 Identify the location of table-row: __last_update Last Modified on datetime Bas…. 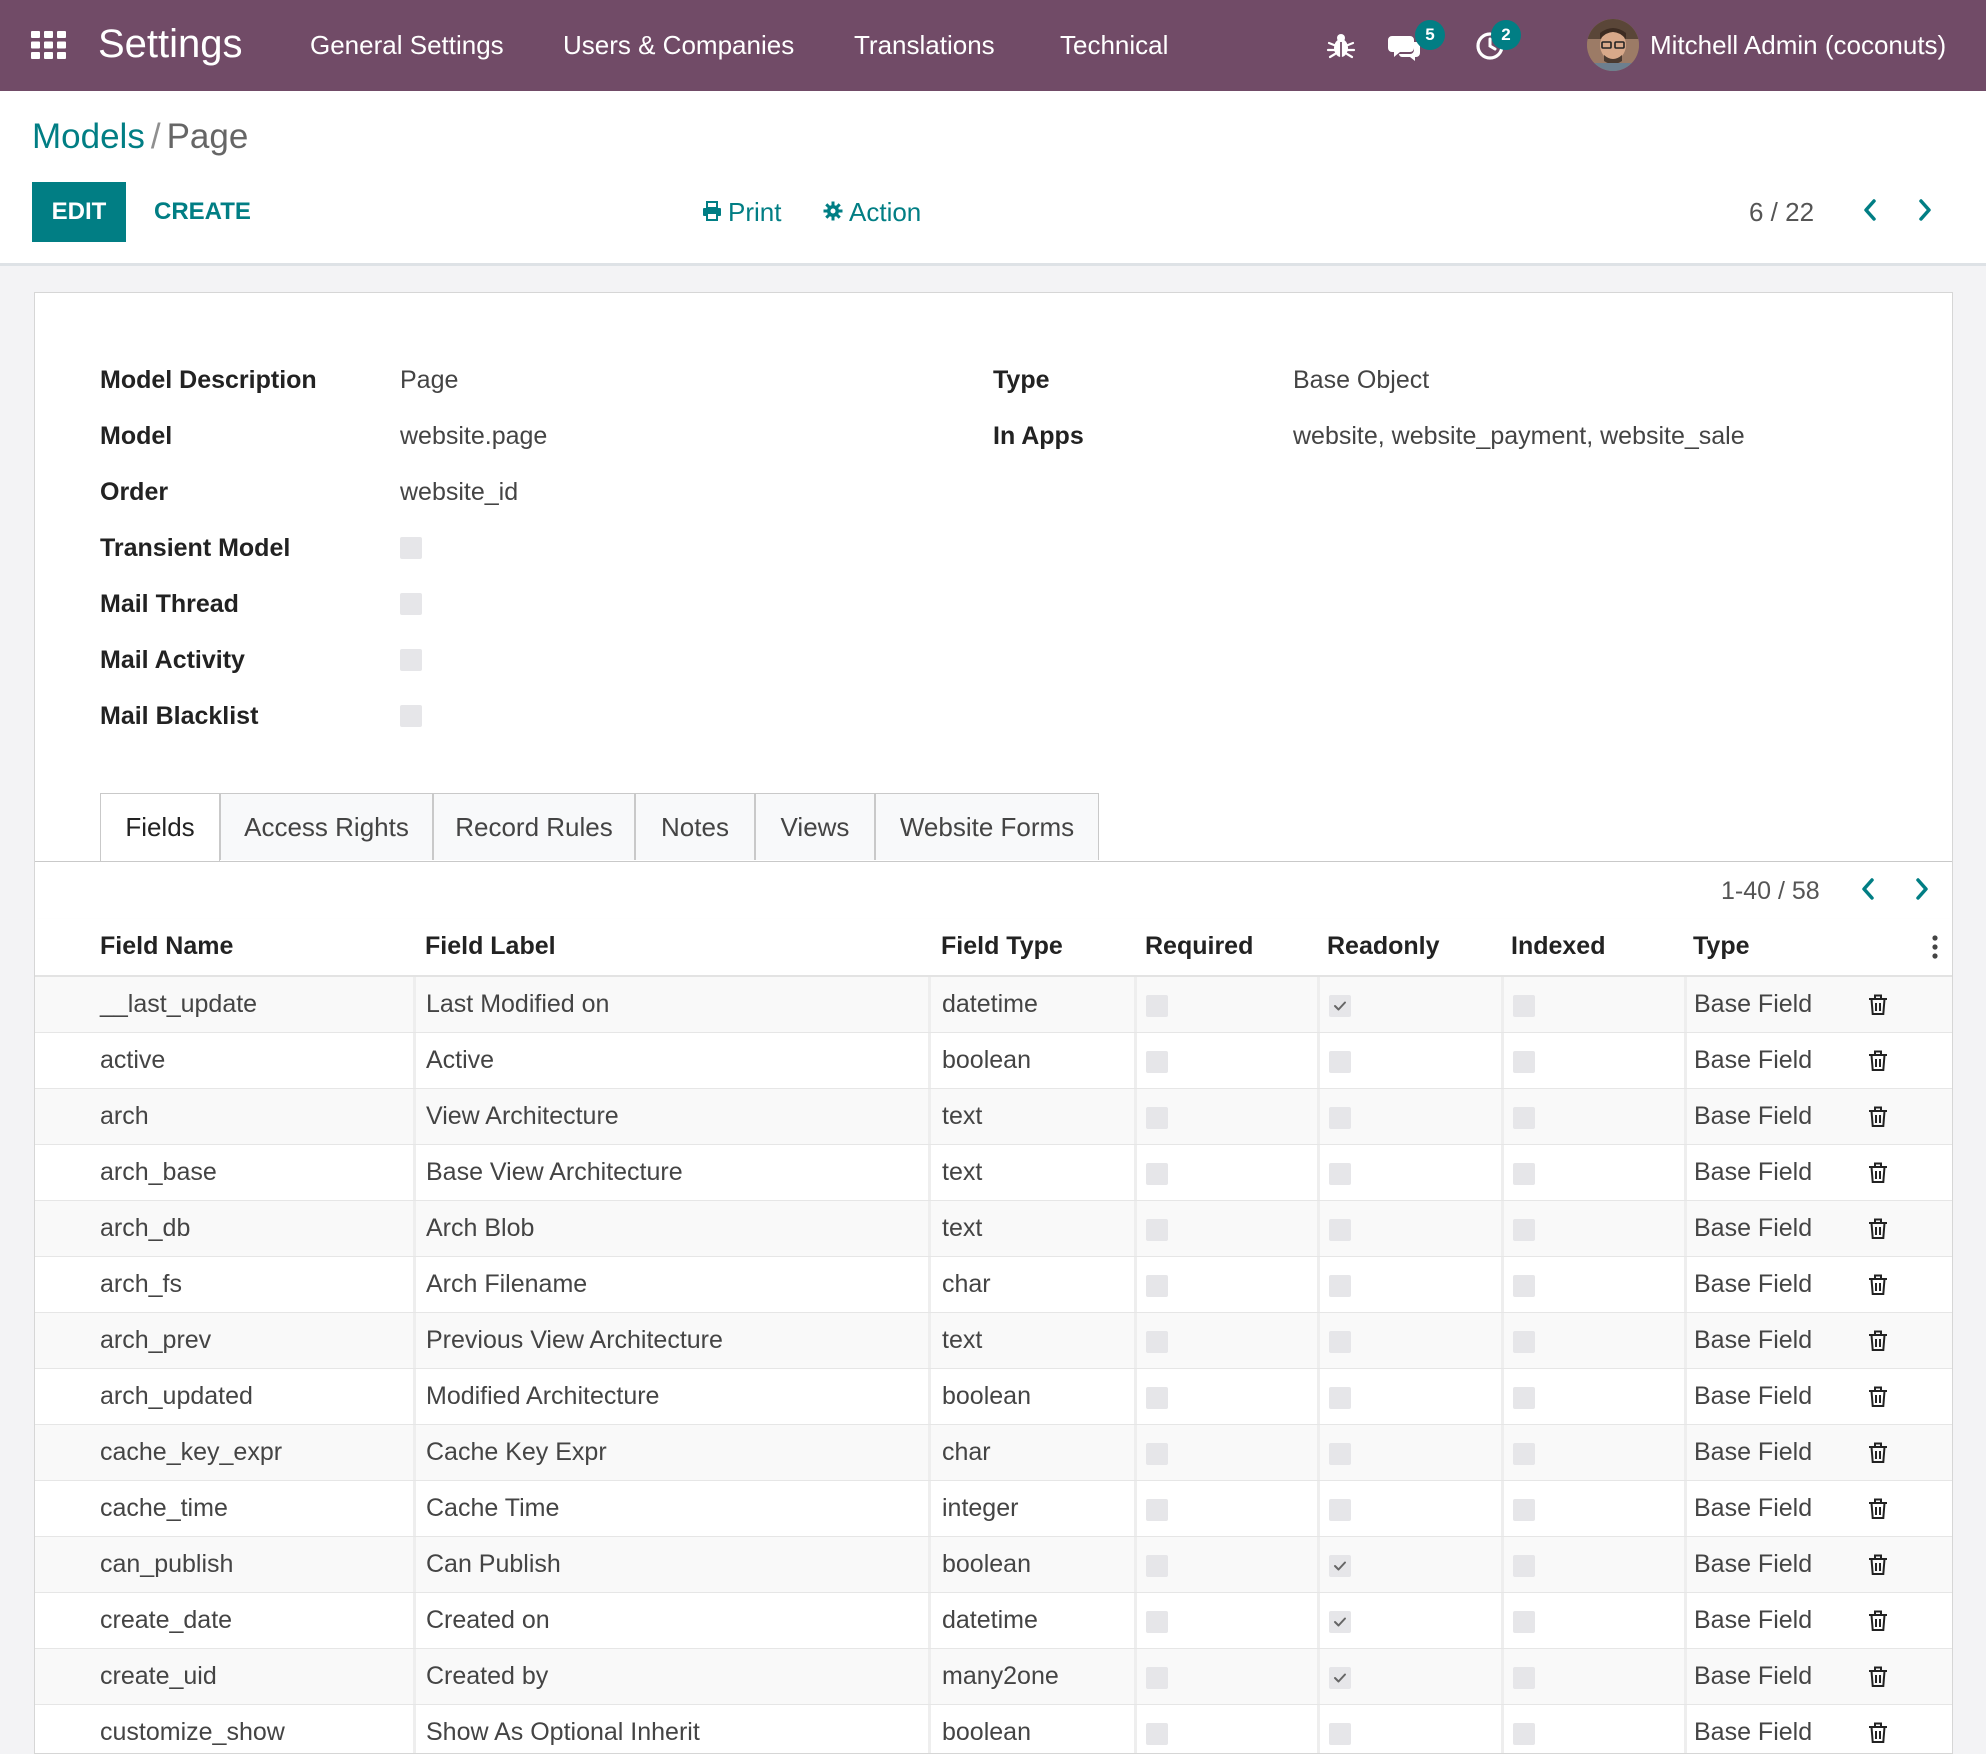
(993, 1005).